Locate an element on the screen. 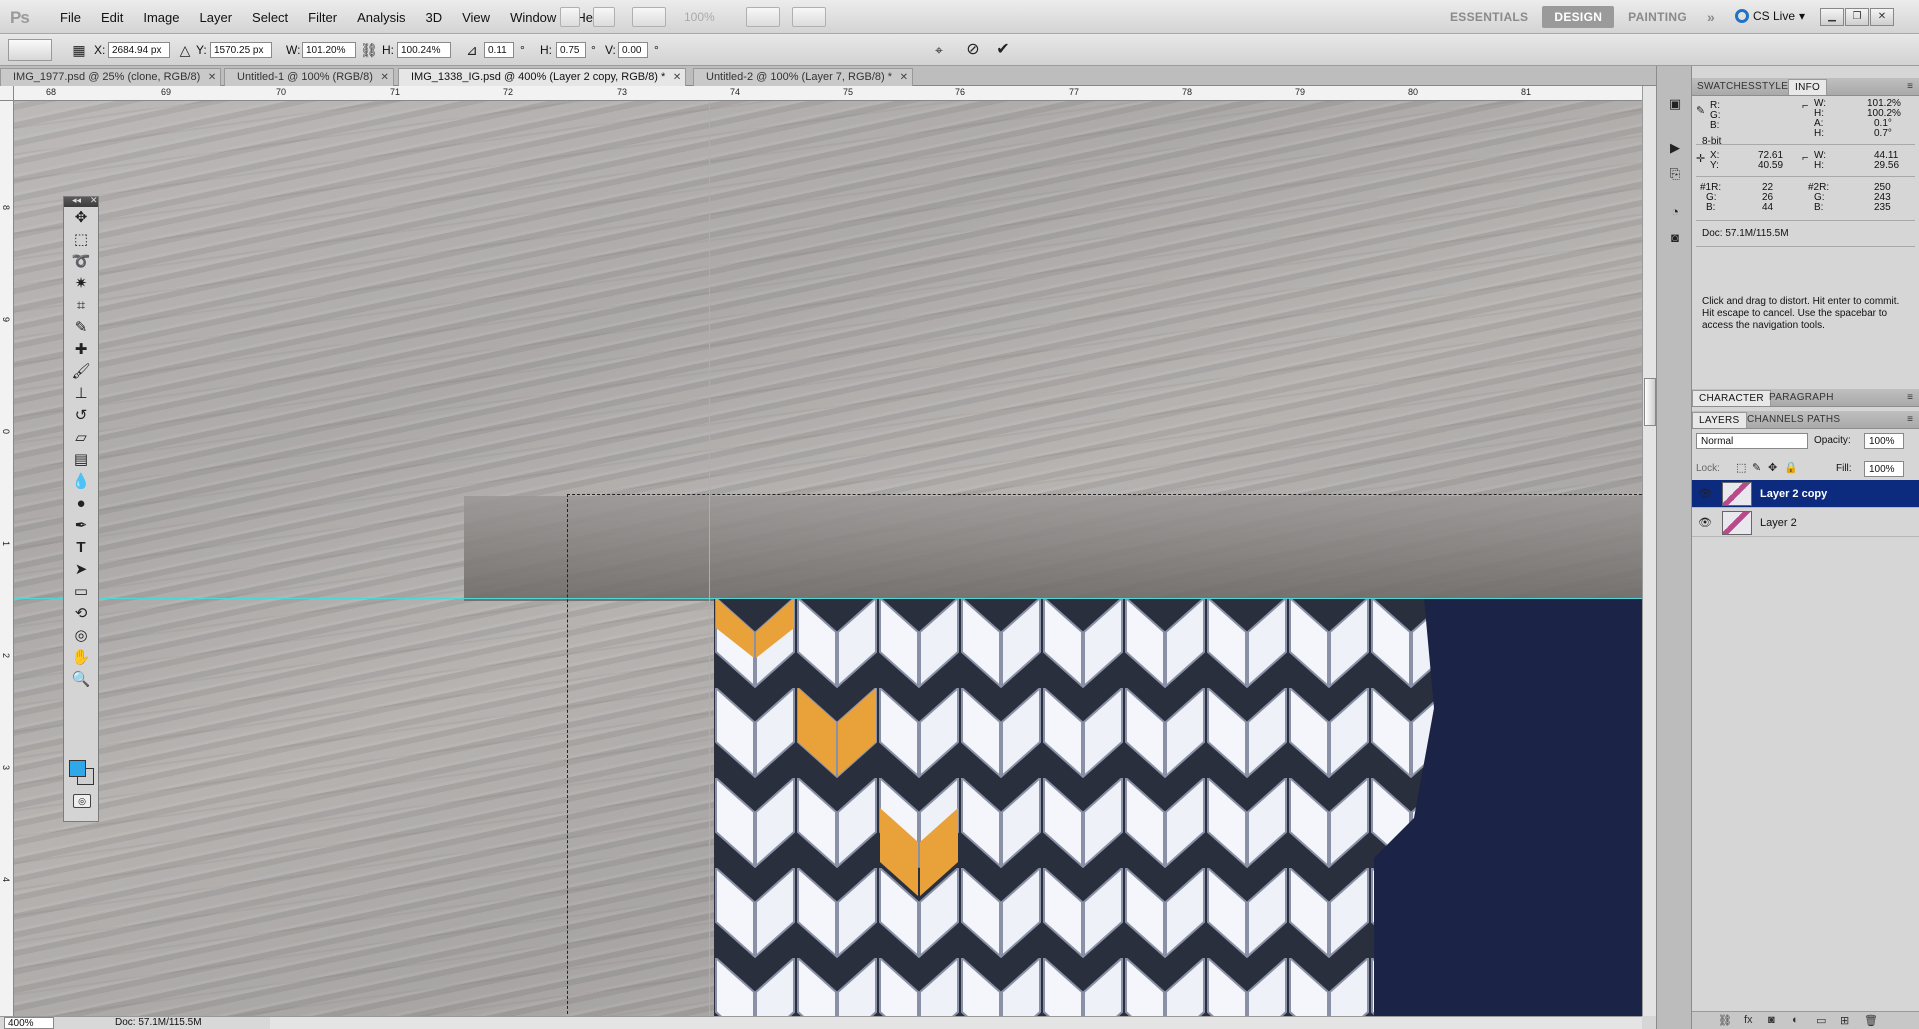  menu-edit: Edit is located at coordinates (112, 17).